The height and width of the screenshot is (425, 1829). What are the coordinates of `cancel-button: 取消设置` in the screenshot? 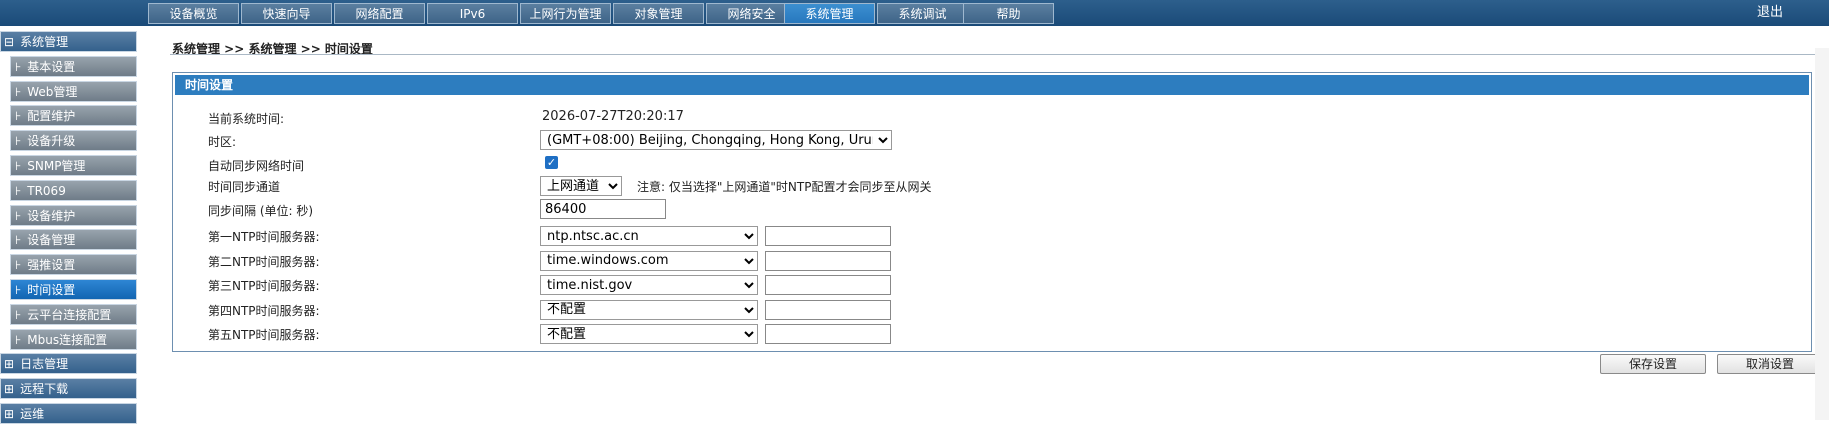 It's located at (1770, 364).